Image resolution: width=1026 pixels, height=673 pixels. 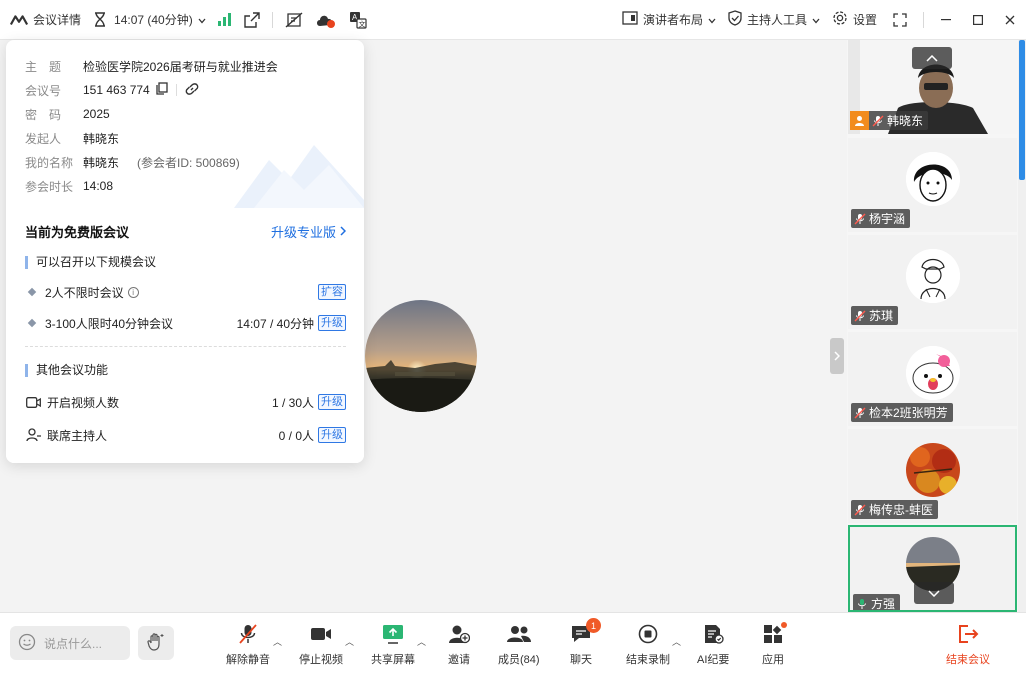 I want to click on stop-record-icon, so click(x=648, y=634).